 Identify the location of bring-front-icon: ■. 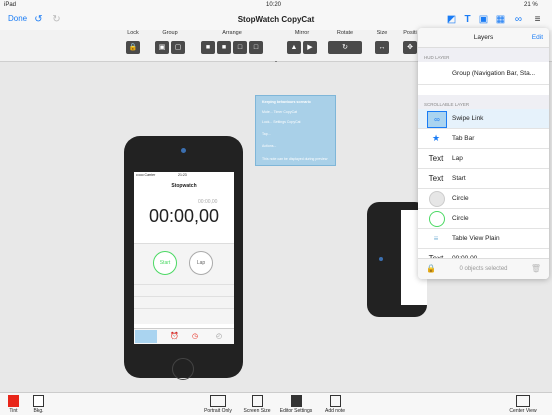
(208, 47).